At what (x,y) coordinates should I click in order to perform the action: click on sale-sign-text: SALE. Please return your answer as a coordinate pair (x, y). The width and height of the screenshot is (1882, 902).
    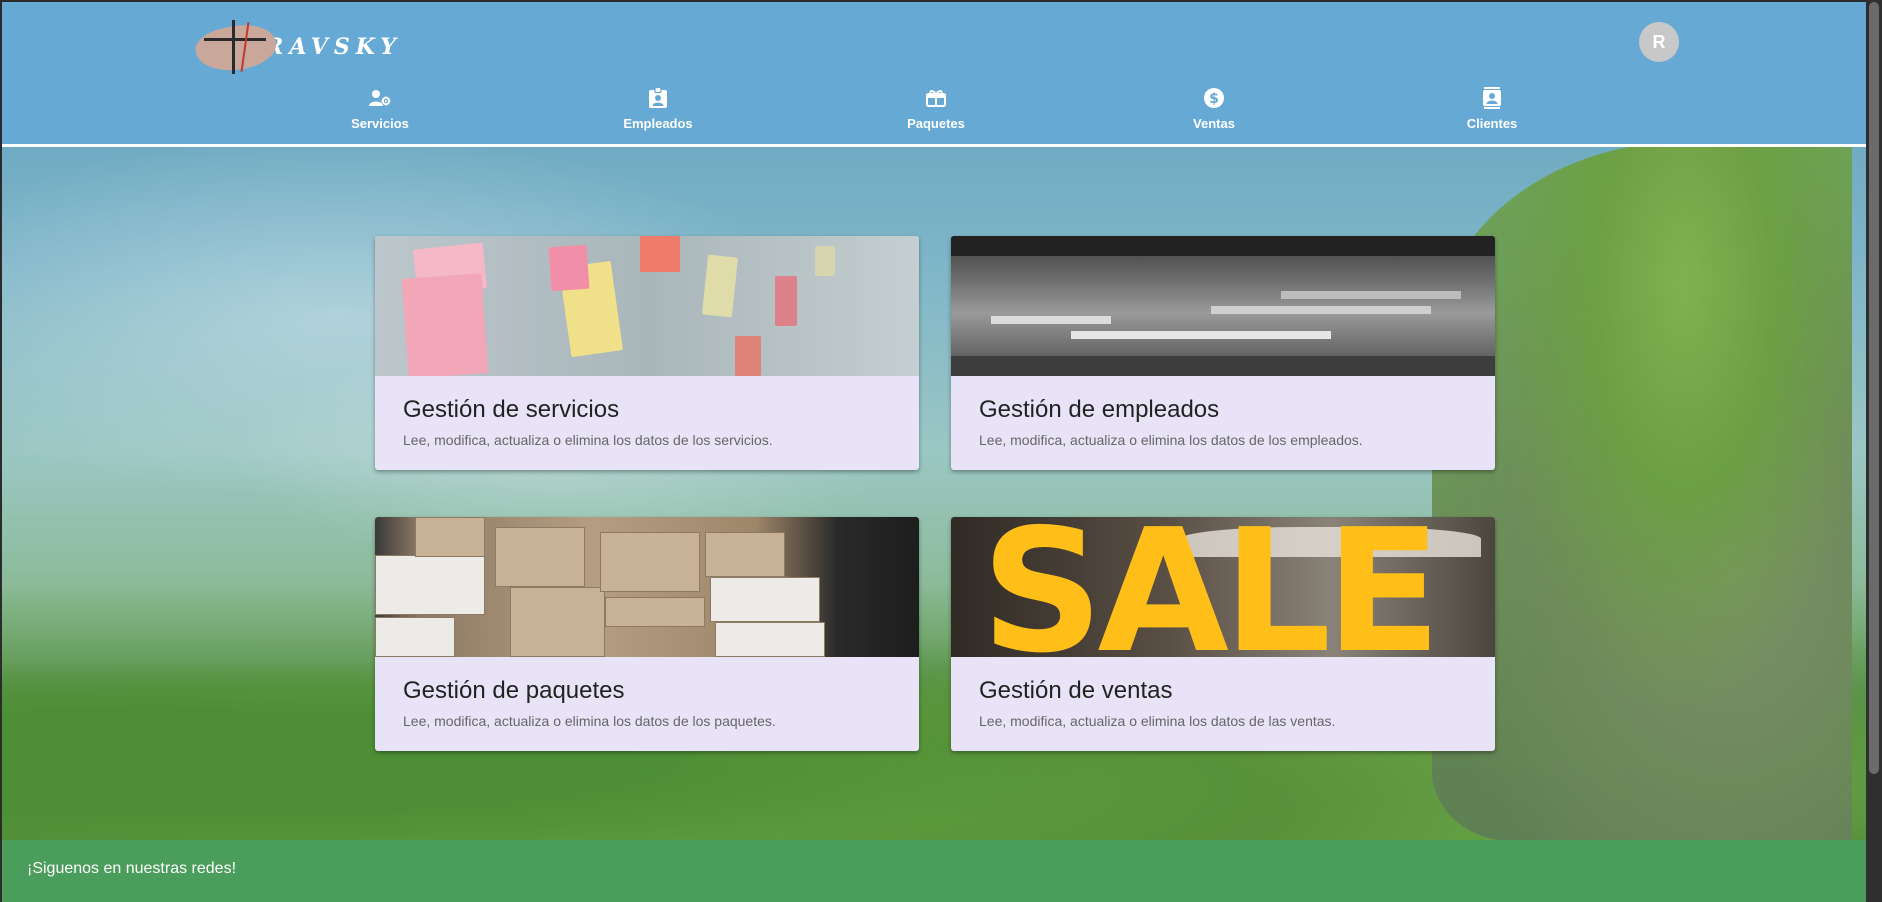
    Looking at the image, I should click on (1211, 587).